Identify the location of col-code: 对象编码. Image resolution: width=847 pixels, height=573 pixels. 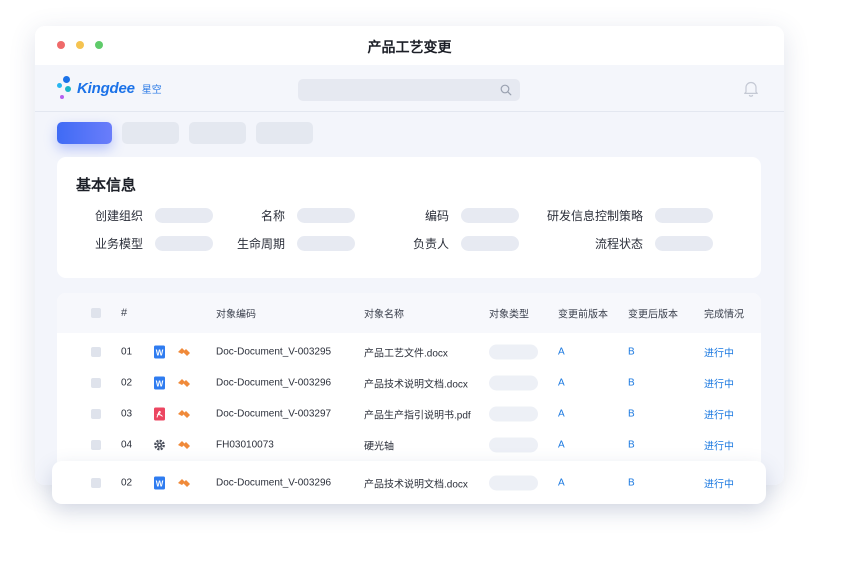
(236, 315).